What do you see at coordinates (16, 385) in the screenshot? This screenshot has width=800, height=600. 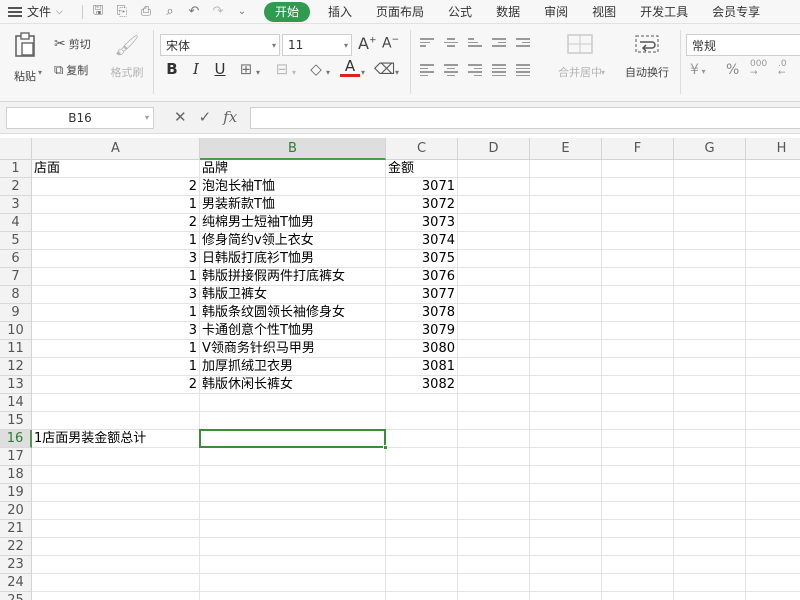 I see `row-header-13: 13` at bounding box center [16, 385].